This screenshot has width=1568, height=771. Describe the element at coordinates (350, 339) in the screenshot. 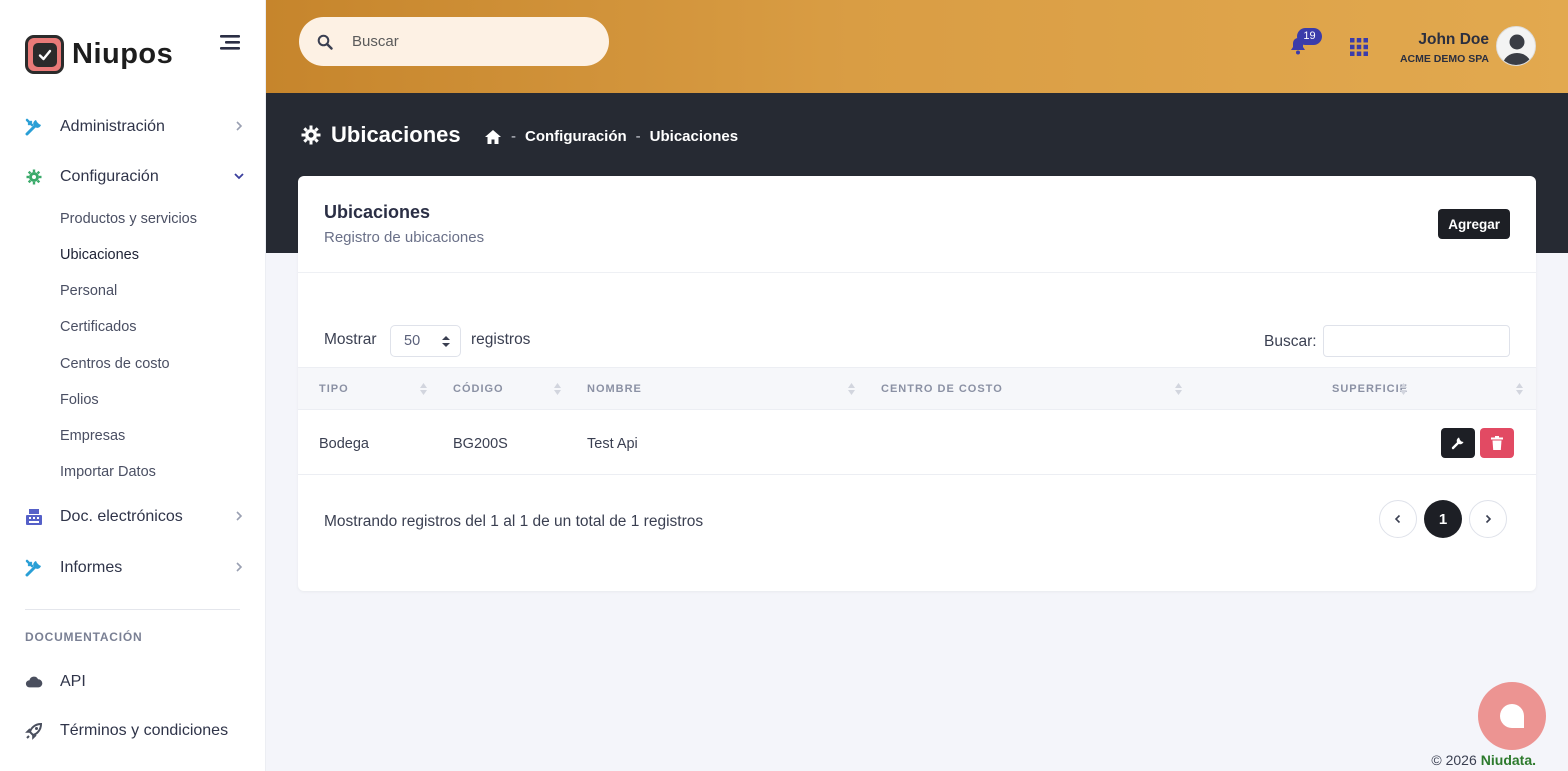

I see `page-length-label: Mostrar` at that location.